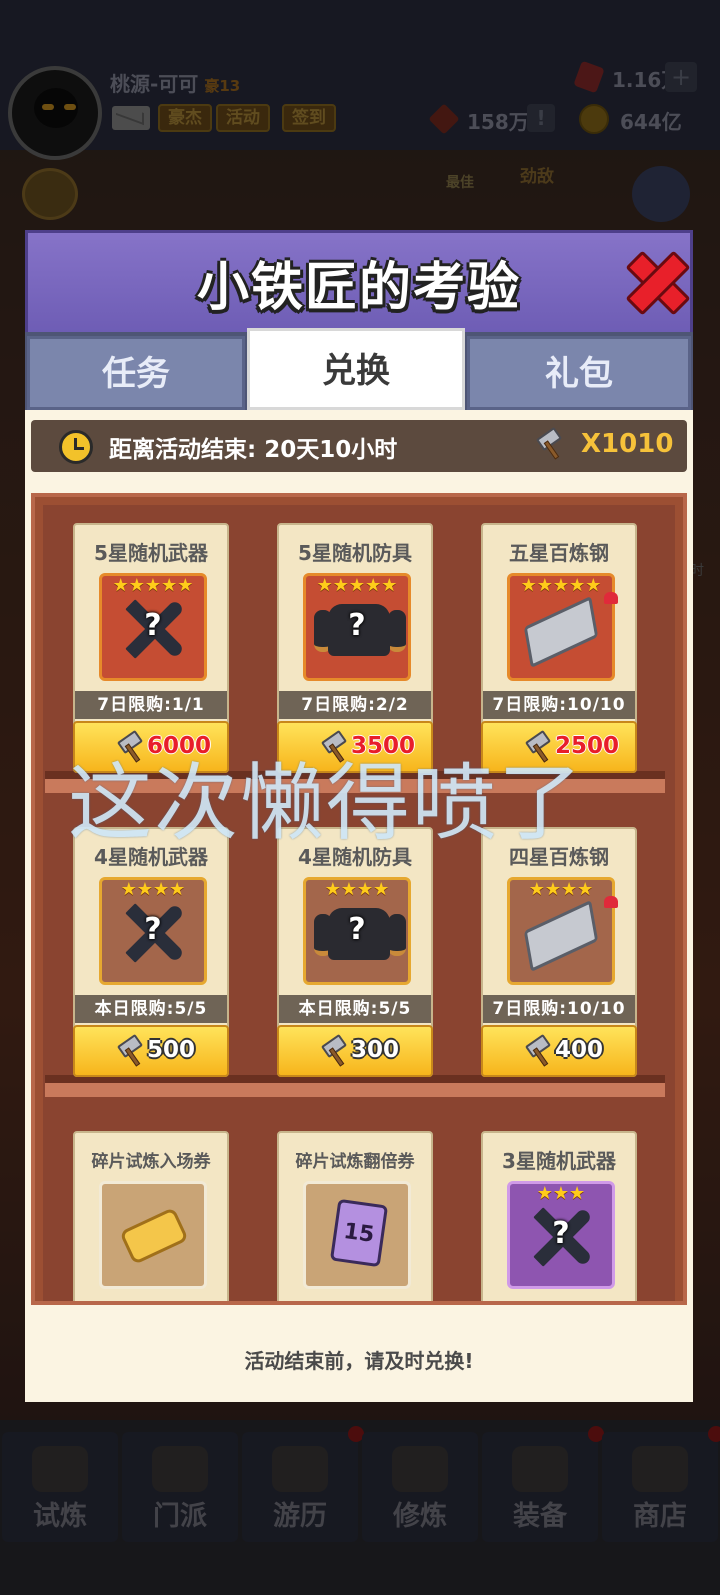  Describe the element at coordinates (627, 444) in the screenshot. I see `hammer-balance: X1010` at that location.